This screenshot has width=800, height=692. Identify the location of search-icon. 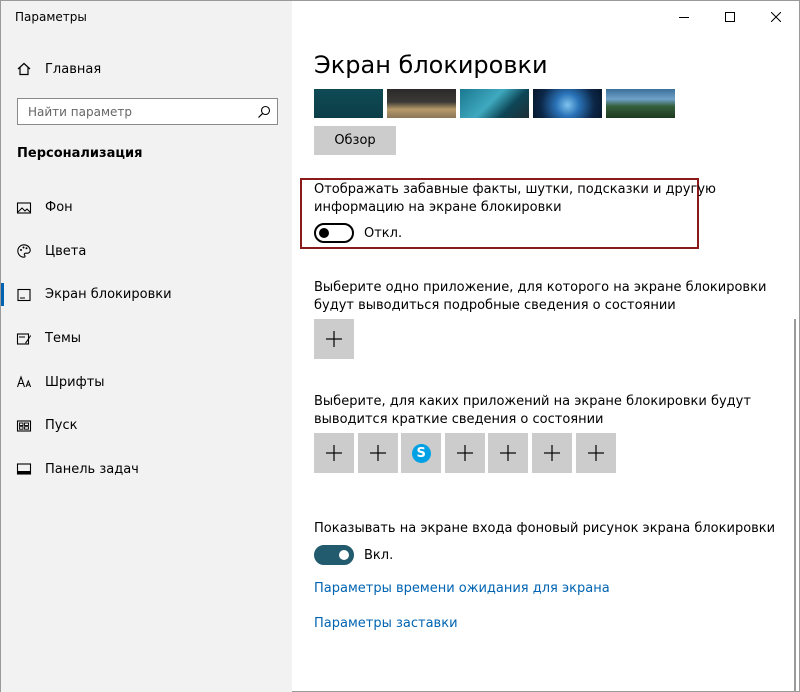
(264, 111).